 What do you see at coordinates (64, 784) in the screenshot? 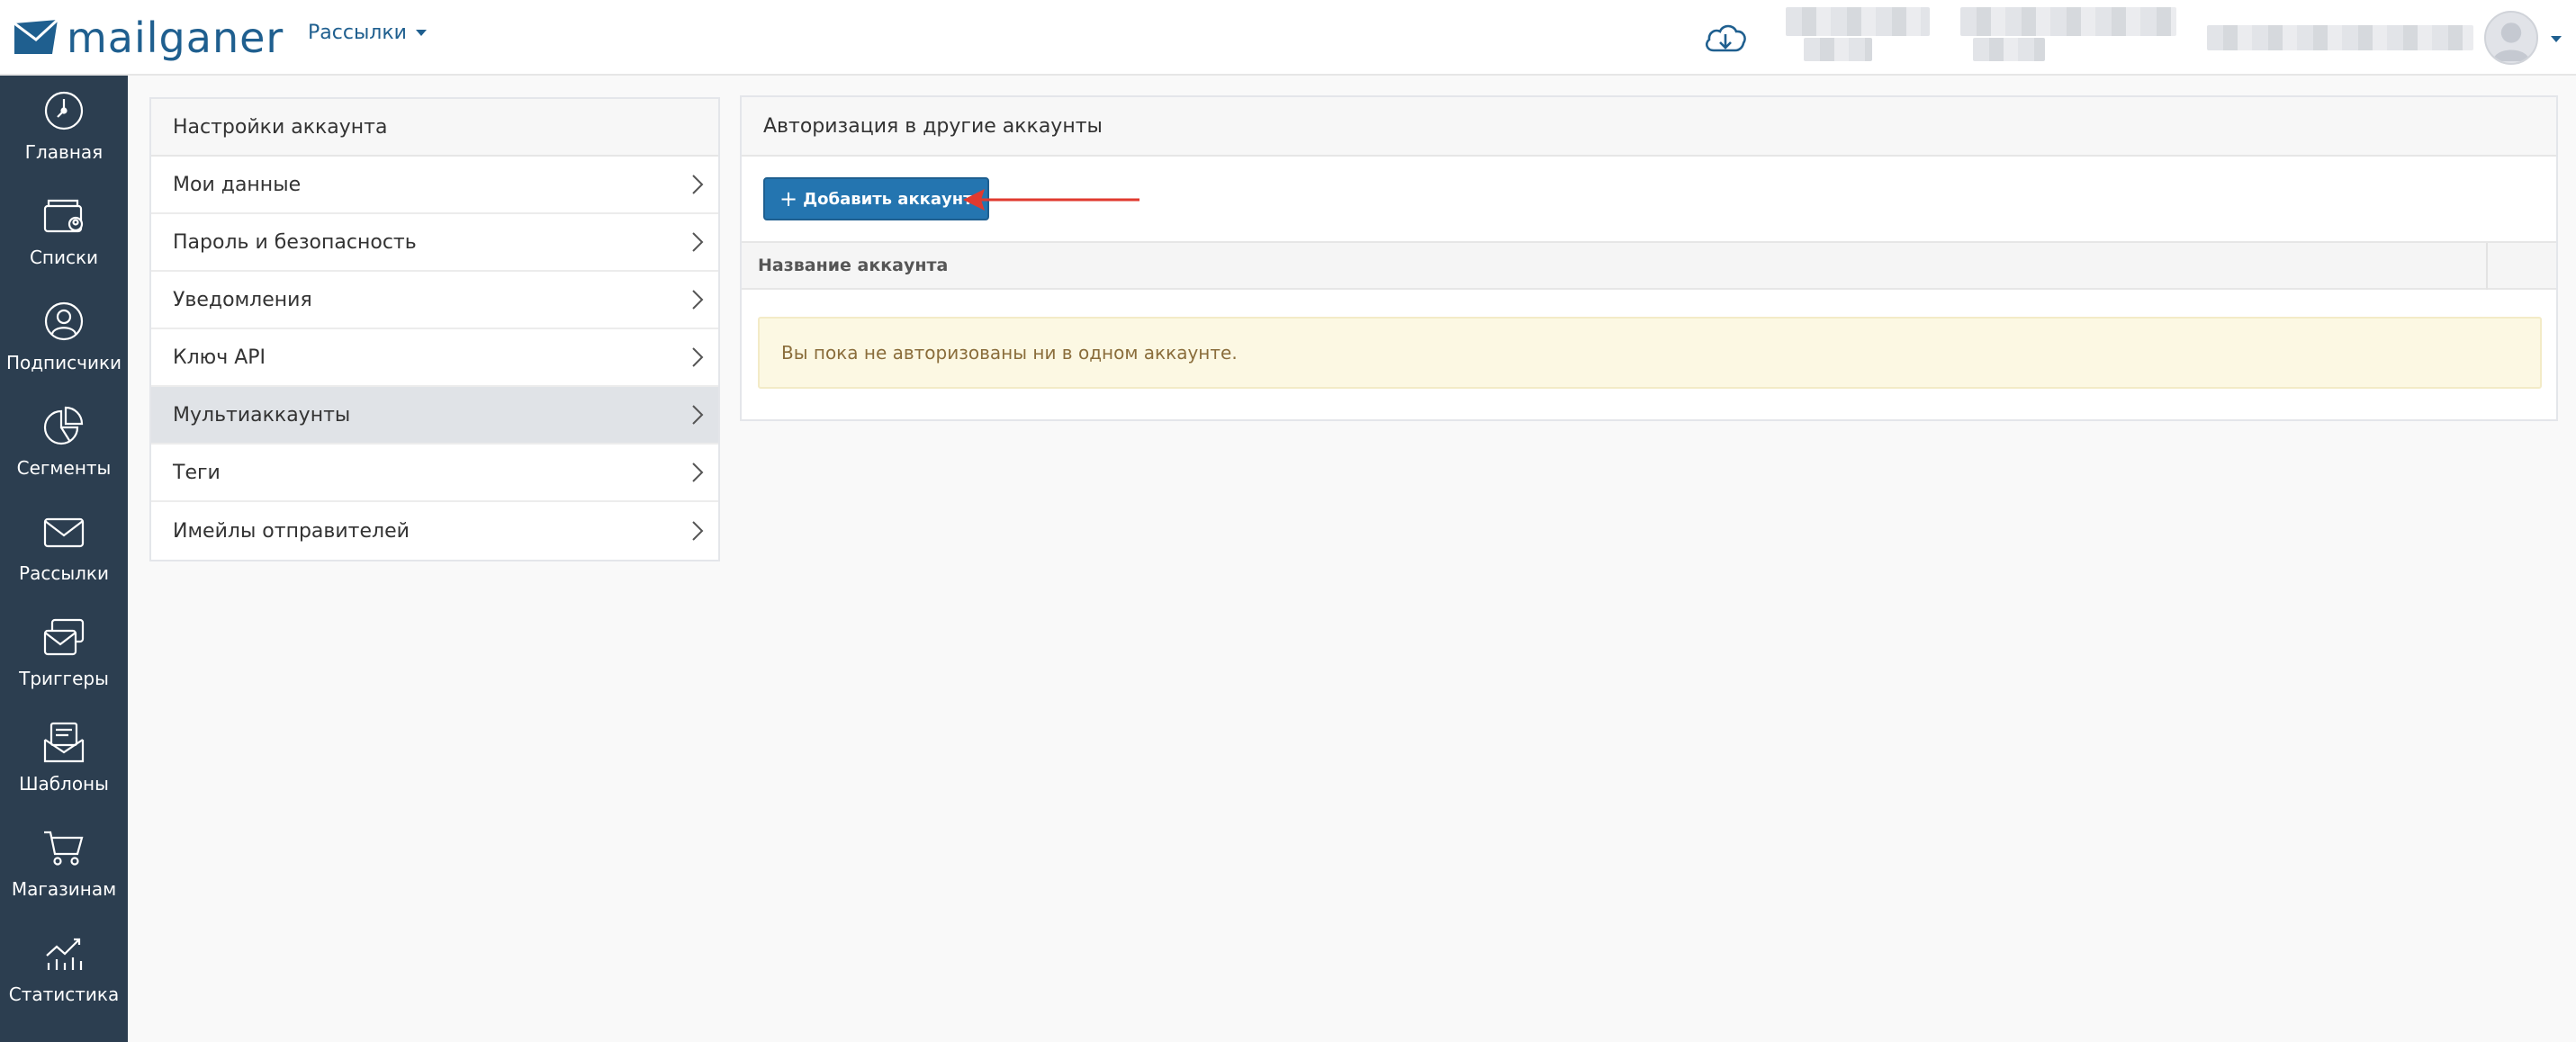
I see `sidebar-item-label: Шаблоны` at bounding box center [64, 784].